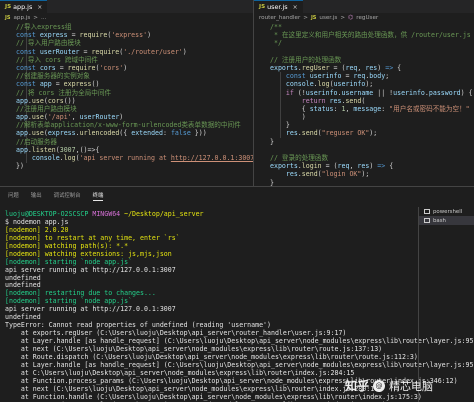 The height and width of the screenshot is (402, 474). I want to click on code-token: listen, so click(43, 149).